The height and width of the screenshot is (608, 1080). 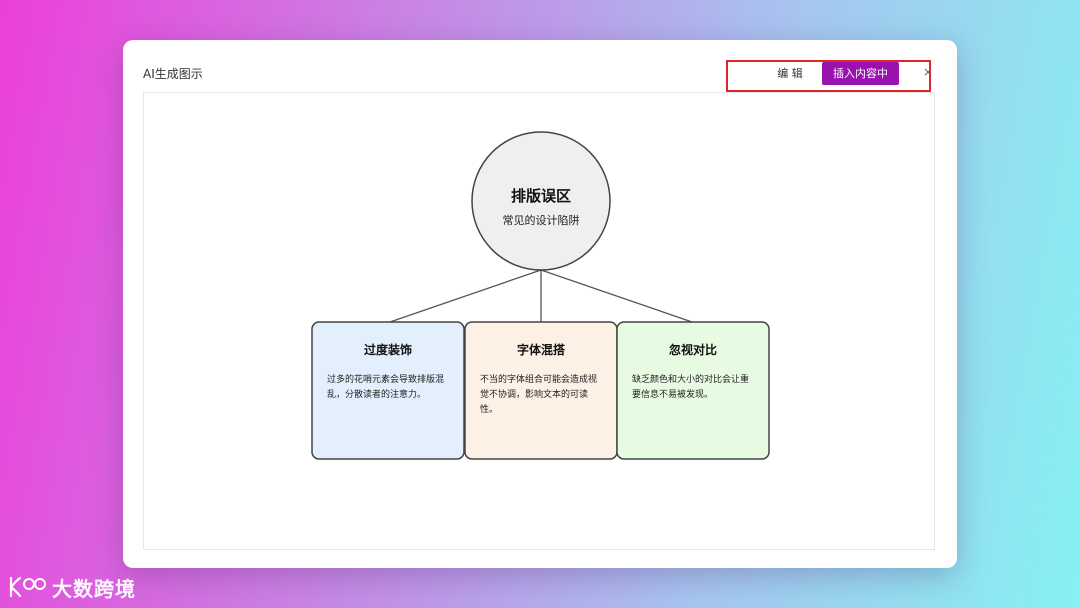 I want to click on watermark: 大数跨境, so click(x=72, y=587).